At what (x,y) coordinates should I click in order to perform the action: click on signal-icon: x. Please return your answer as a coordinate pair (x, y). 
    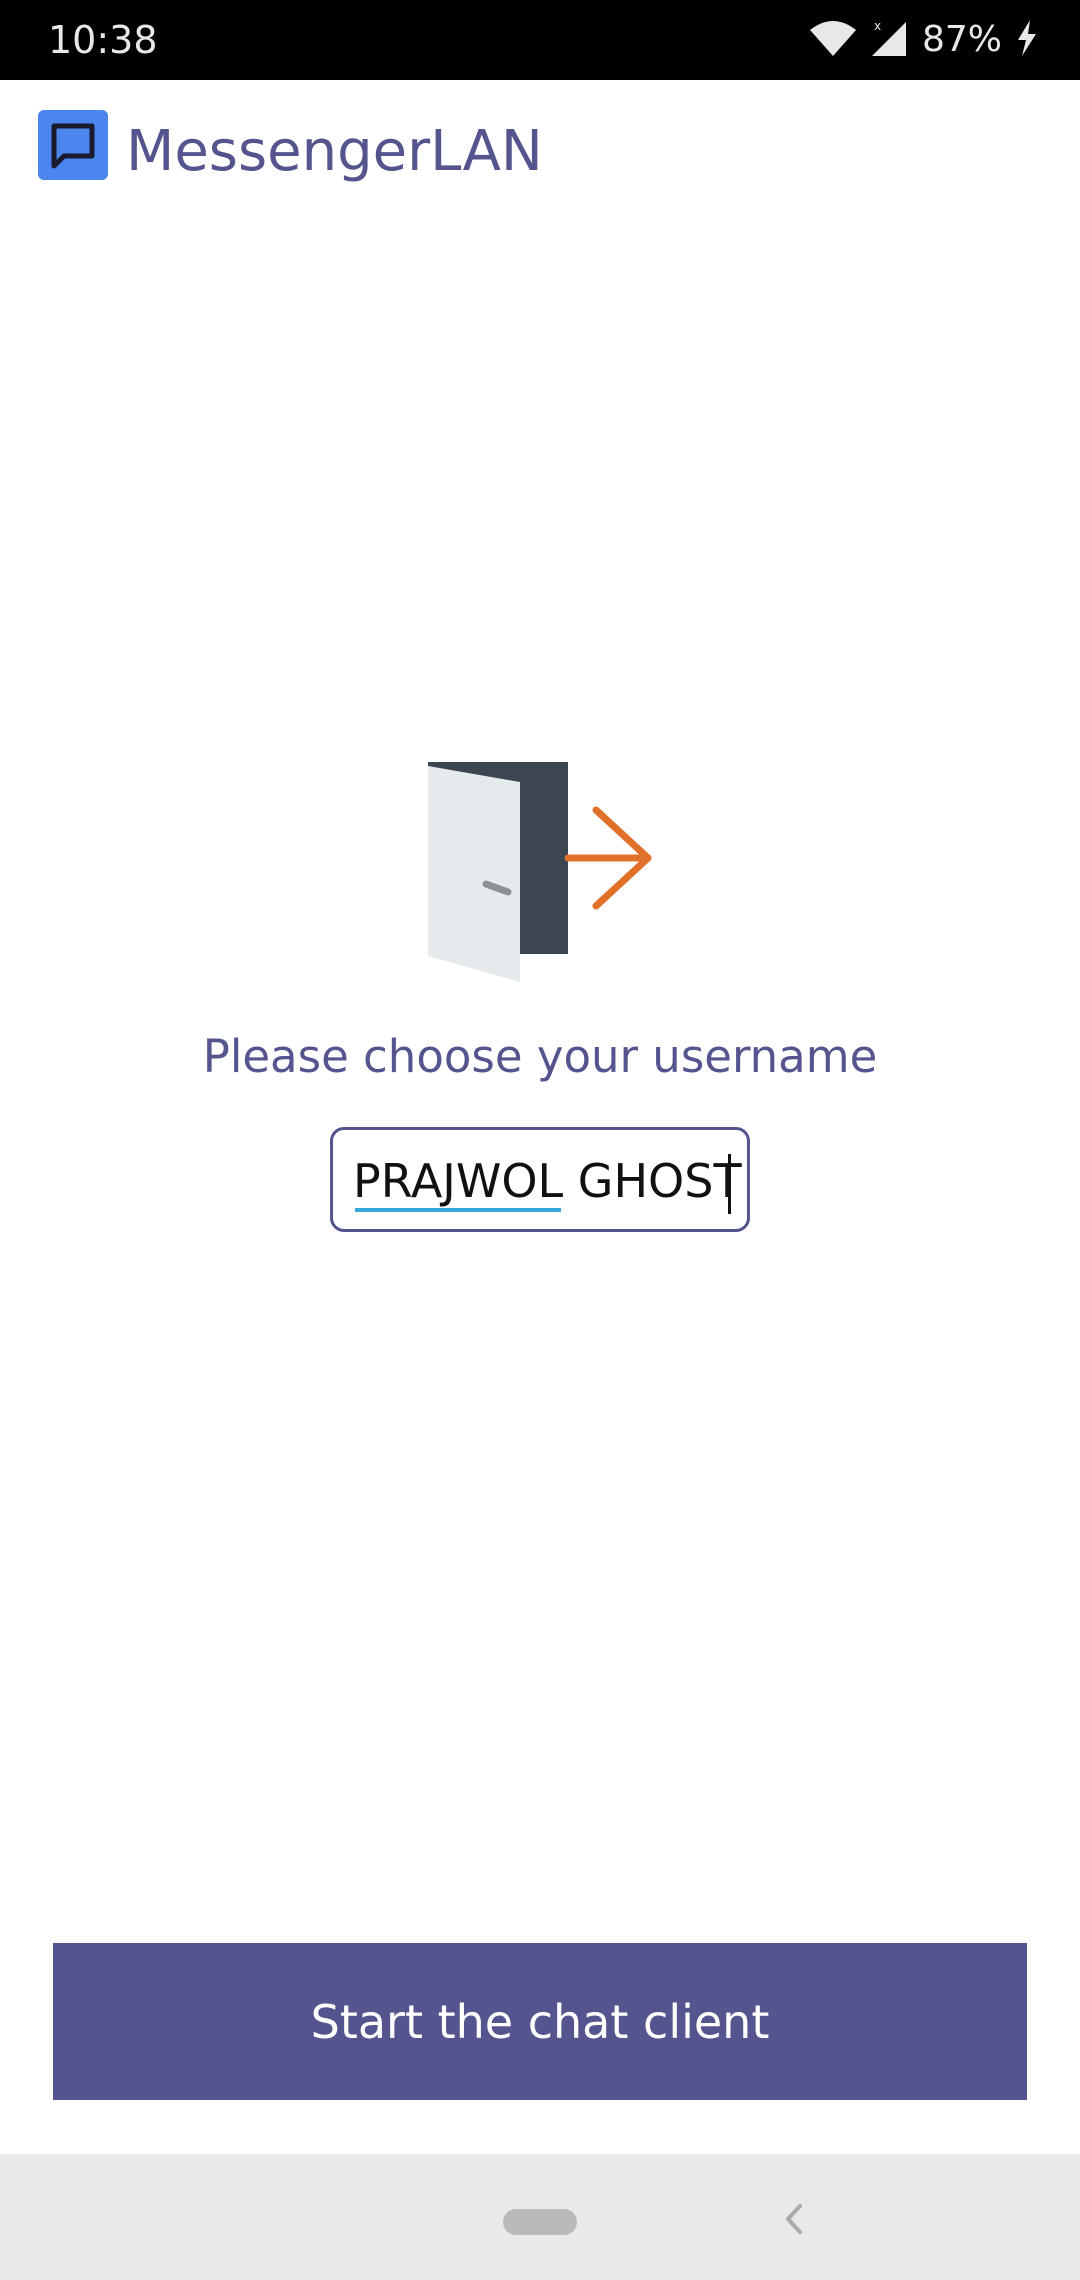
    Looking at the image, I should click on (890, 40).